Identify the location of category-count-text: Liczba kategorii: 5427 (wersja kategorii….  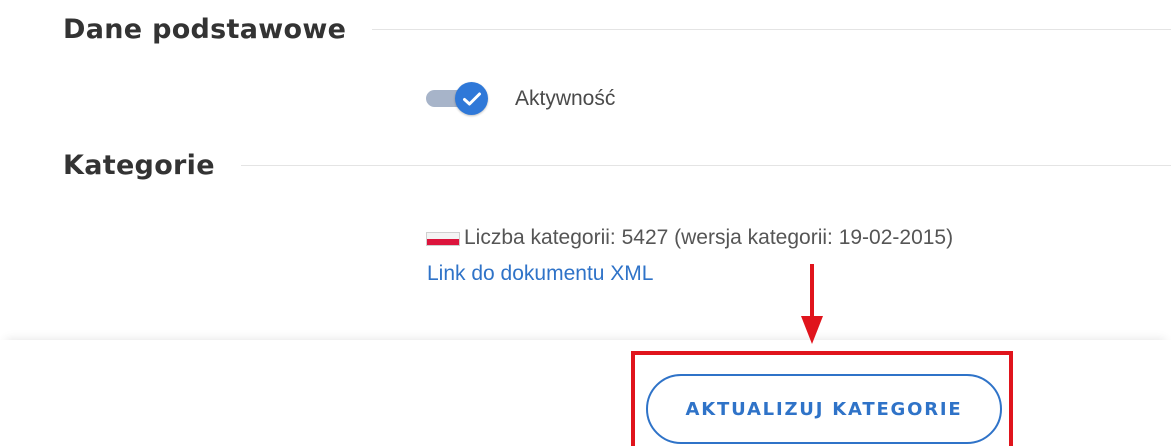
(709, 237).